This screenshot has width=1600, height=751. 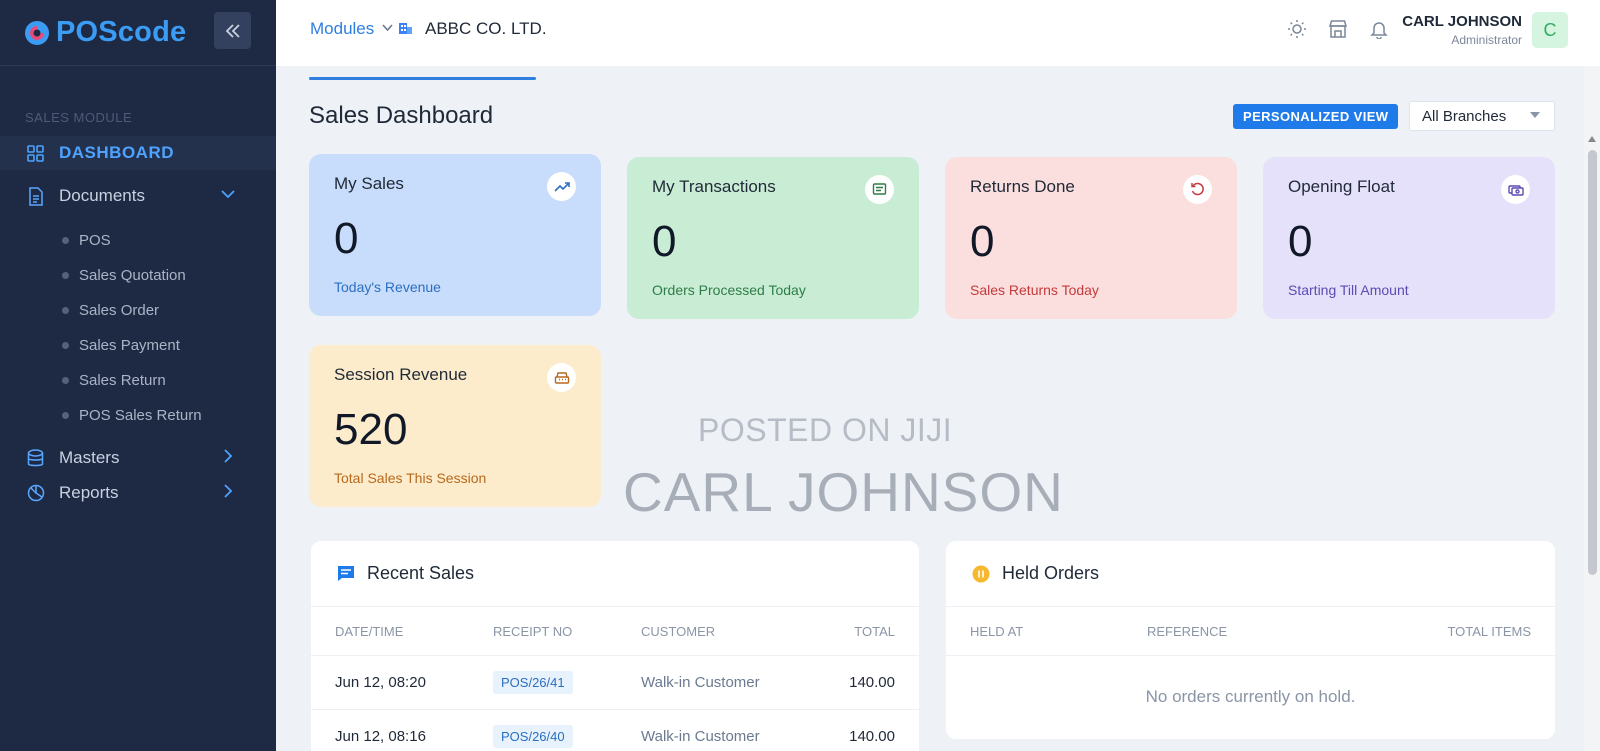 I want to click on user-role: Administrator, so click(x=1486, y=40).